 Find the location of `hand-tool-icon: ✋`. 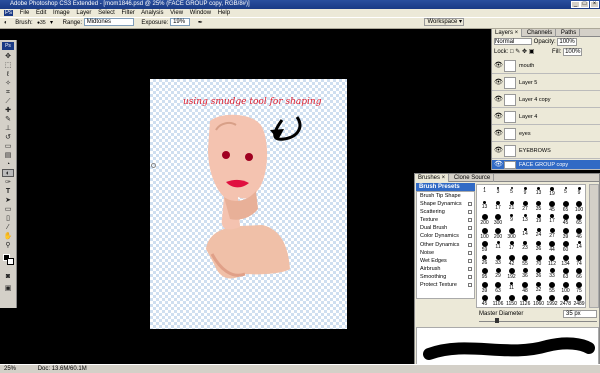

hand-tool-icon: ✋ is located at coordinates (8, 236).